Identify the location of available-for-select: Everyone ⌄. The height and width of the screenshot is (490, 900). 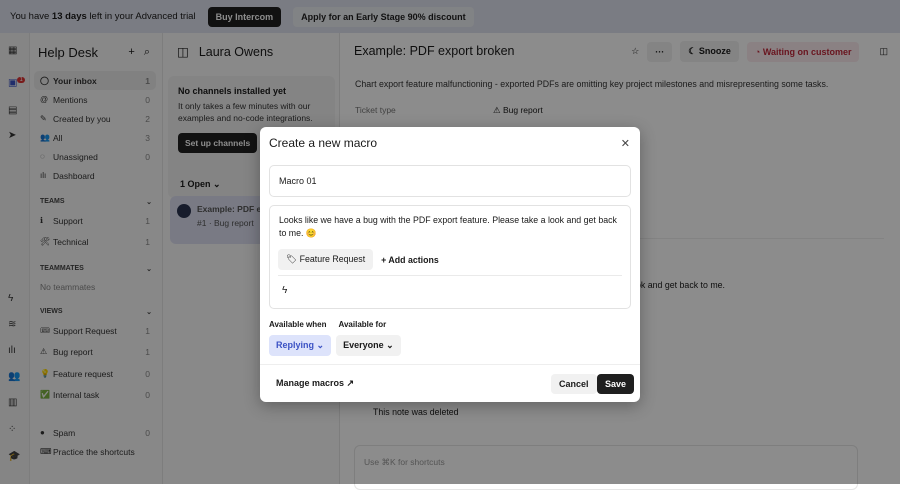
(368, 345).